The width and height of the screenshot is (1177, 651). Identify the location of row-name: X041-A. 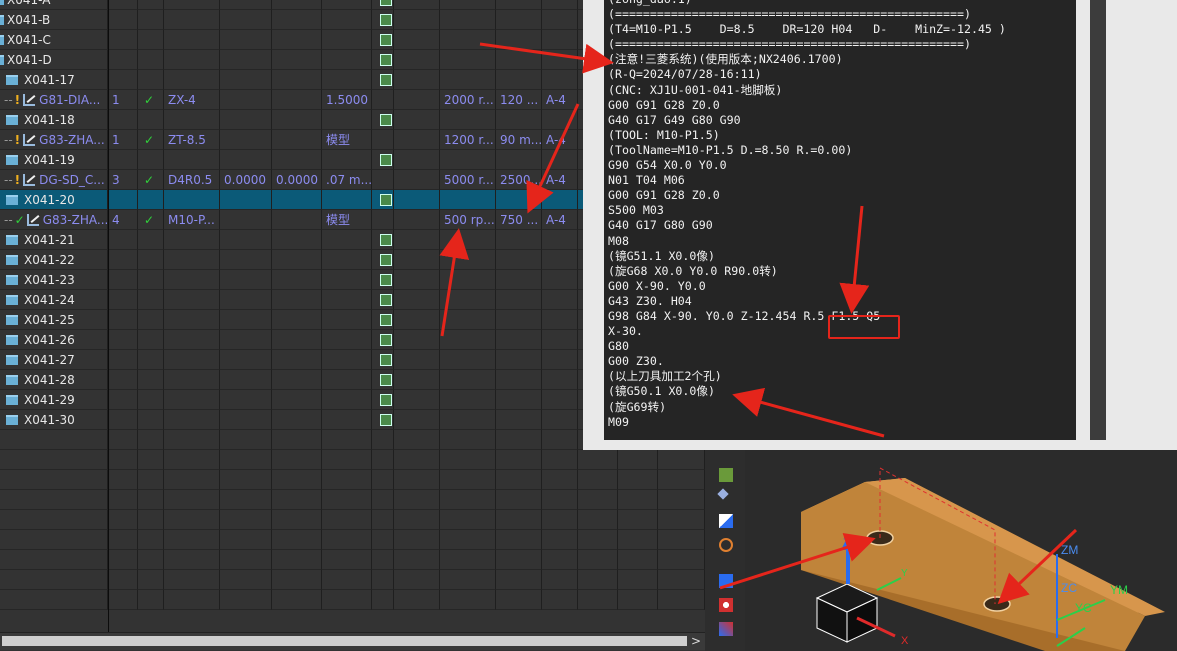
(29, 3).